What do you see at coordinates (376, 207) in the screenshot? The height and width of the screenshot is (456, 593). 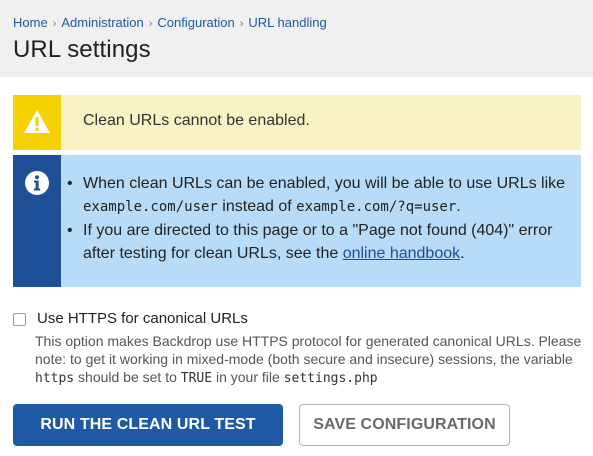 I see `code-example-query: example.com/?q=user` at bounding box center [376, 207].